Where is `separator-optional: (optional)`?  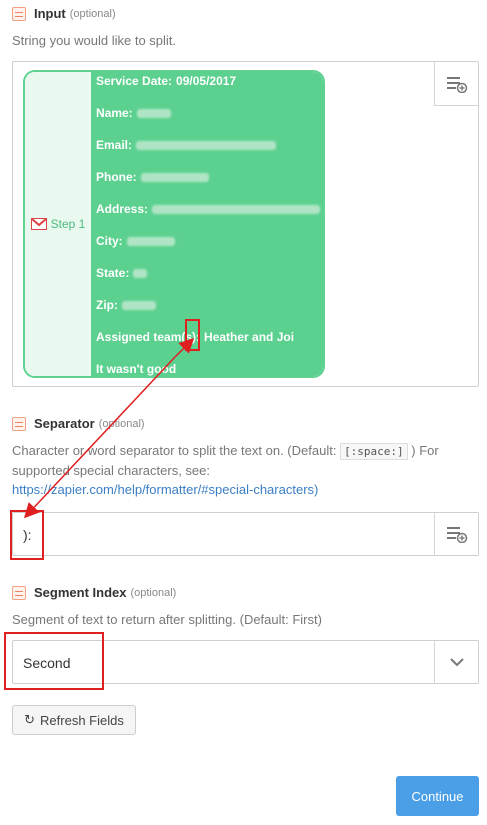
separator-optional: (optional) is located at coordinates (121, 423).